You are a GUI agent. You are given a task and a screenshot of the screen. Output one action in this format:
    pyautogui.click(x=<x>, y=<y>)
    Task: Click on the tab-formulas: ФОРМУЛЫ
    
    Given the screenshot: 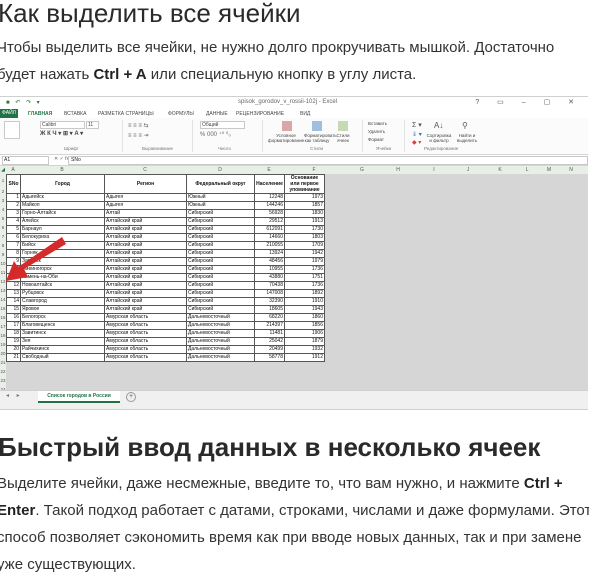 What is the action you would take?
    pyautogui.click(x=181, y=114)
    